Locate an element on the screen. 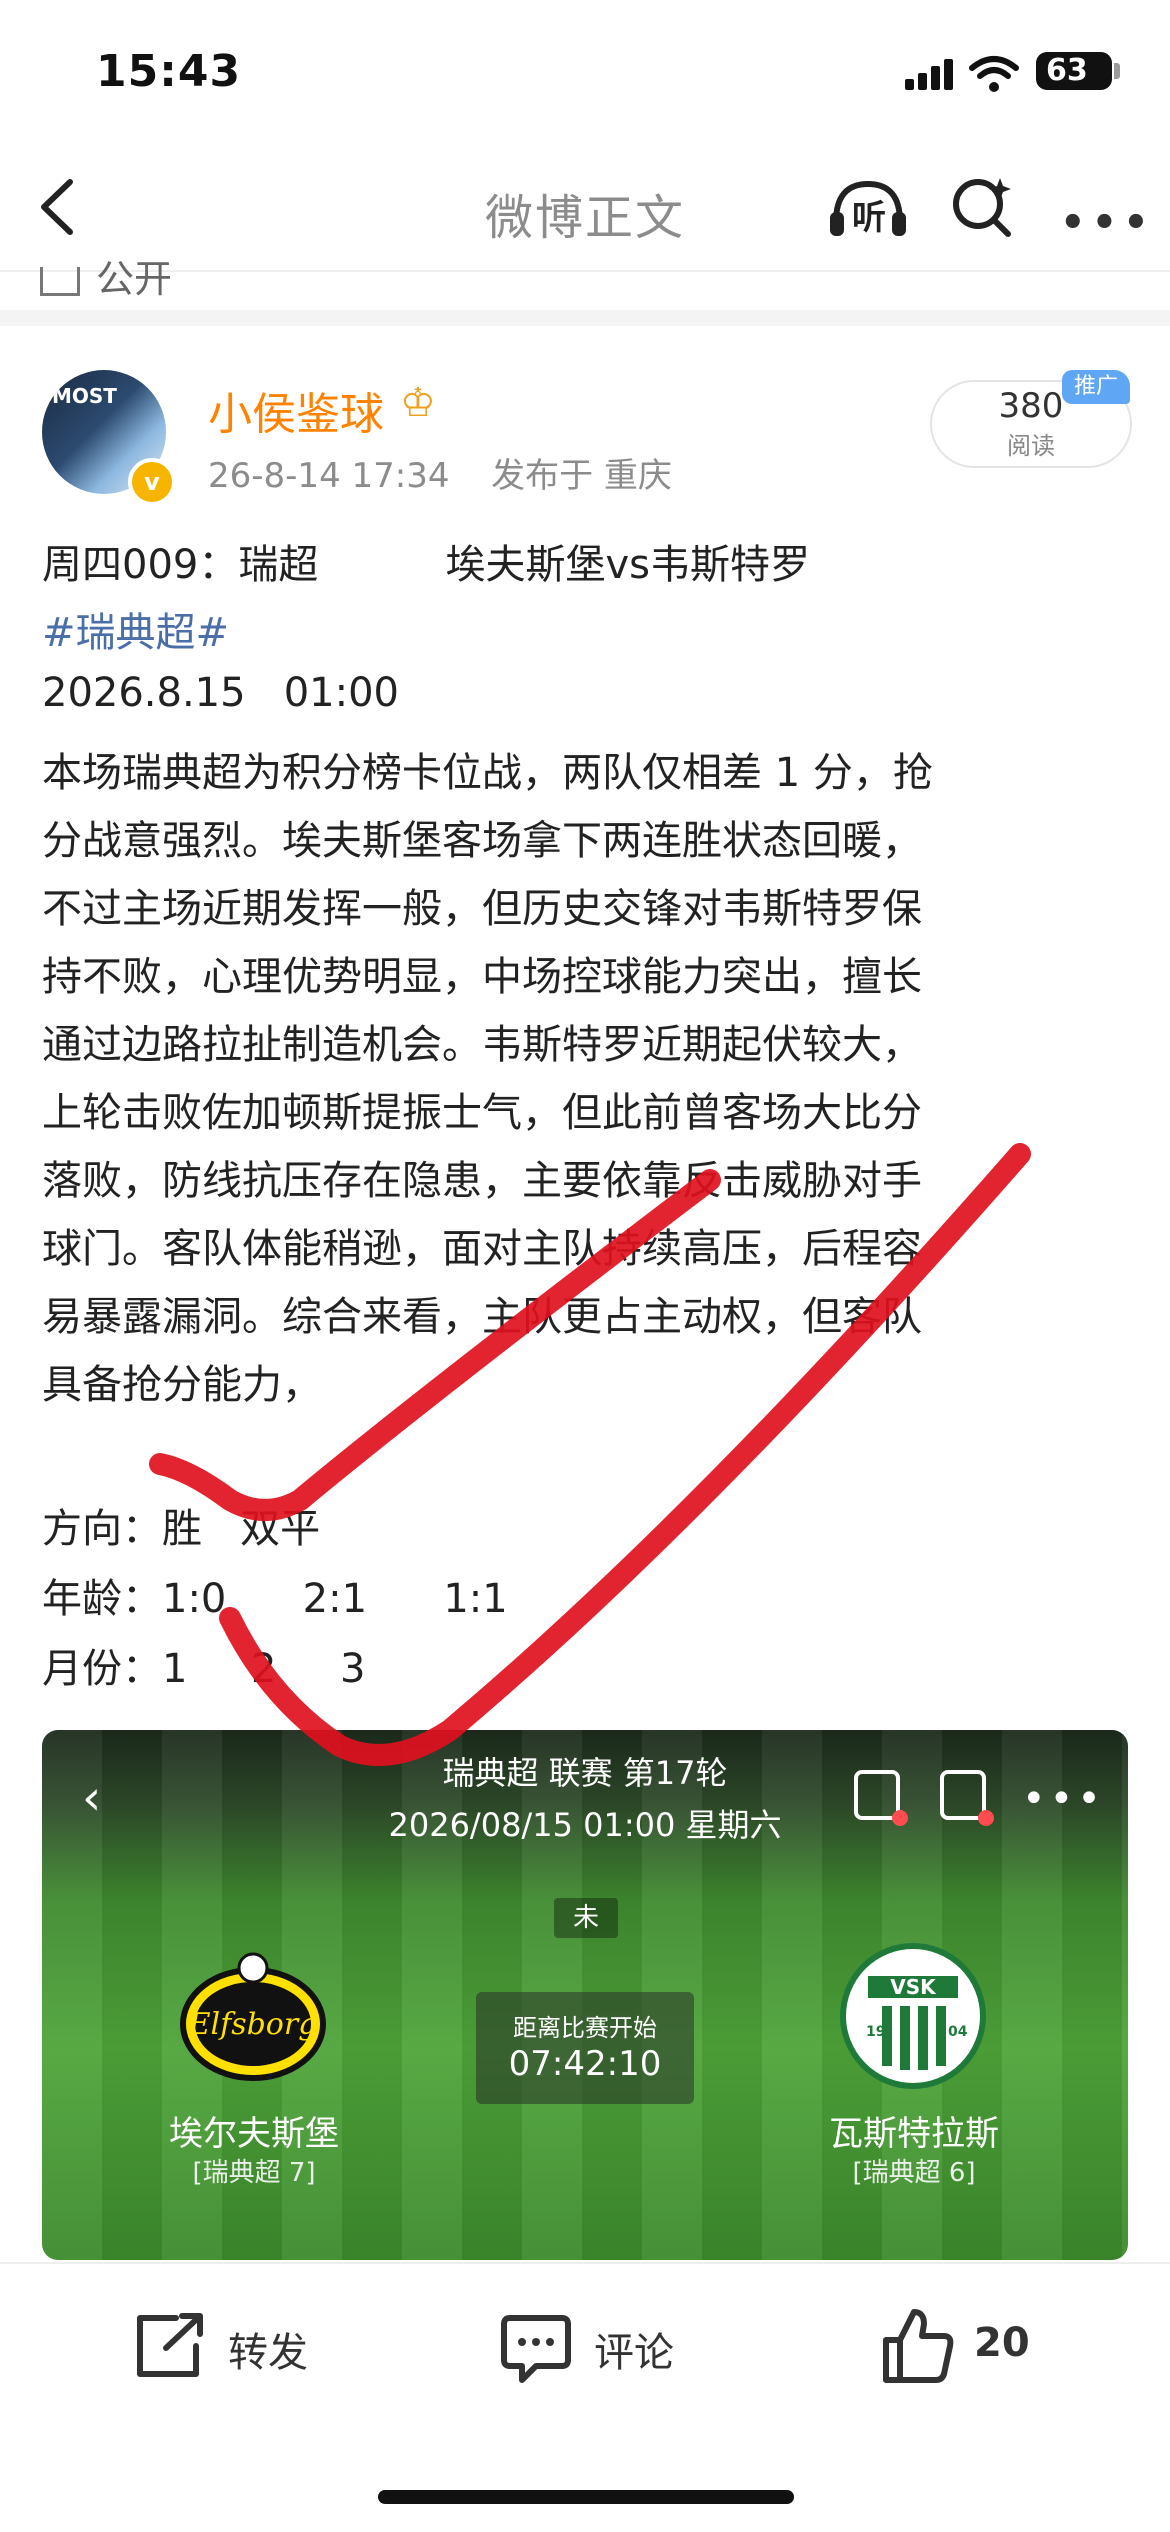 This screenshot has width=1170, height=2532. comment-icon is located at coordinates (536, 2348).